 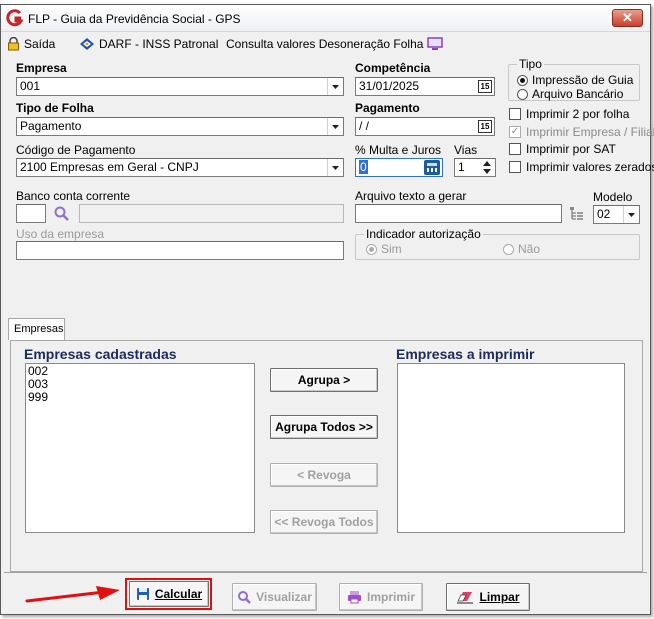 What do you see at coordinates (40, 44) in the screenshot?
I see `menu-saida-label: Saída` at bounding box center [40, 44].